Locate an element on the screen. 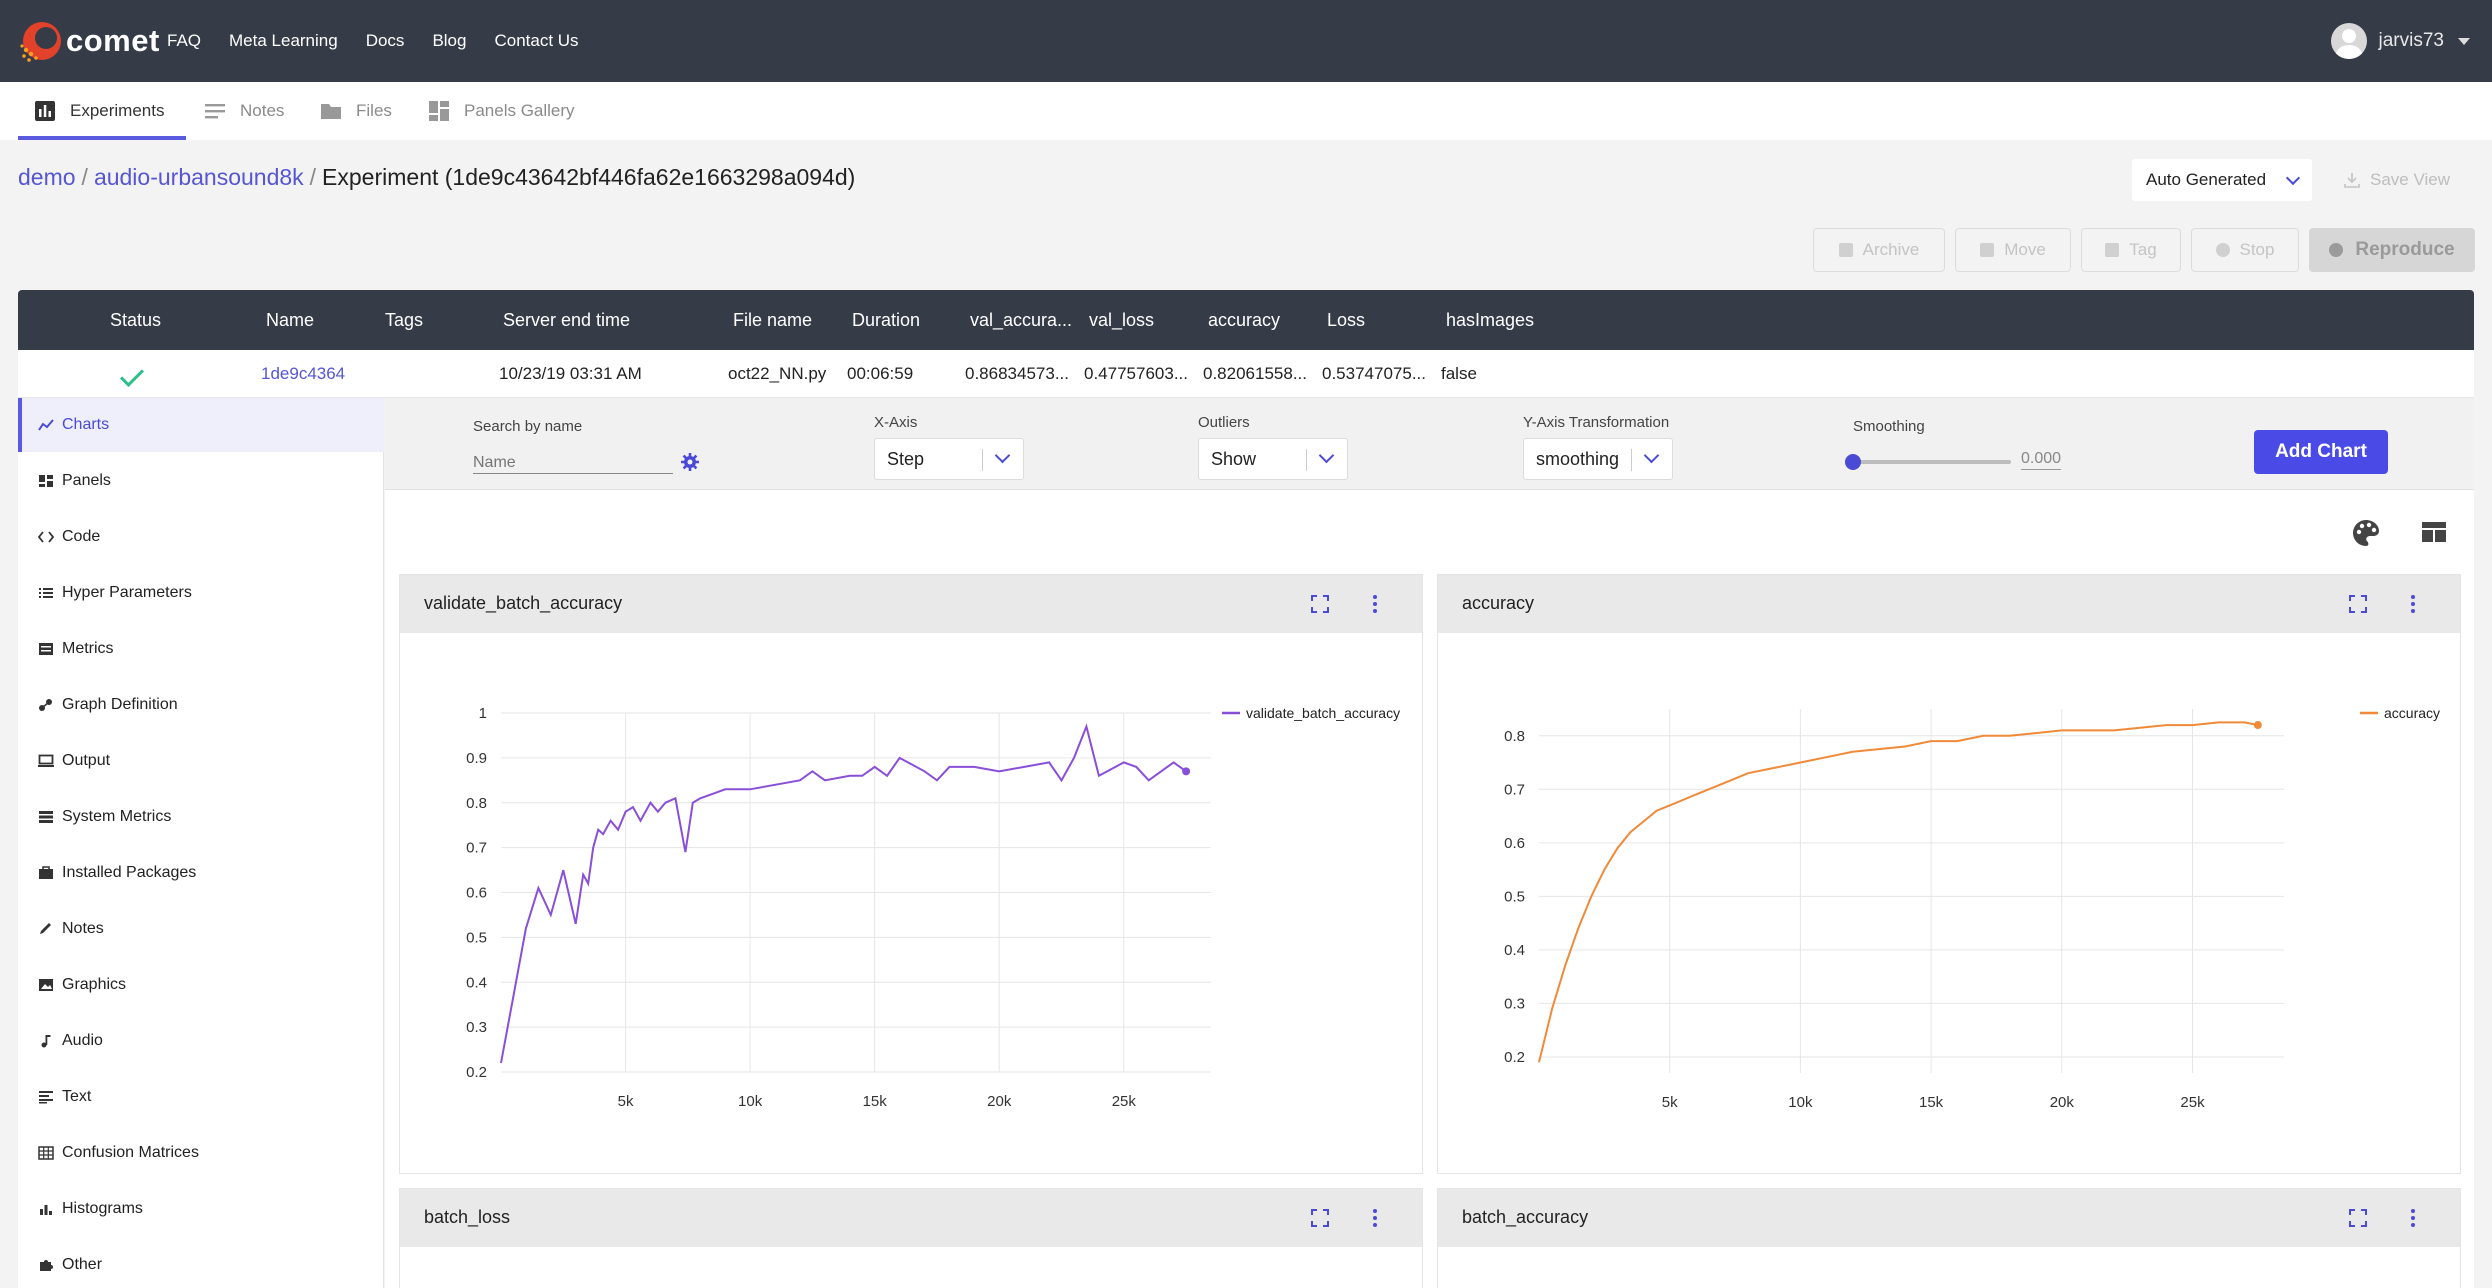 This screenshot has width=2492, height=1288. col-has-images: hasImages is located at coordinates (1490, 320).